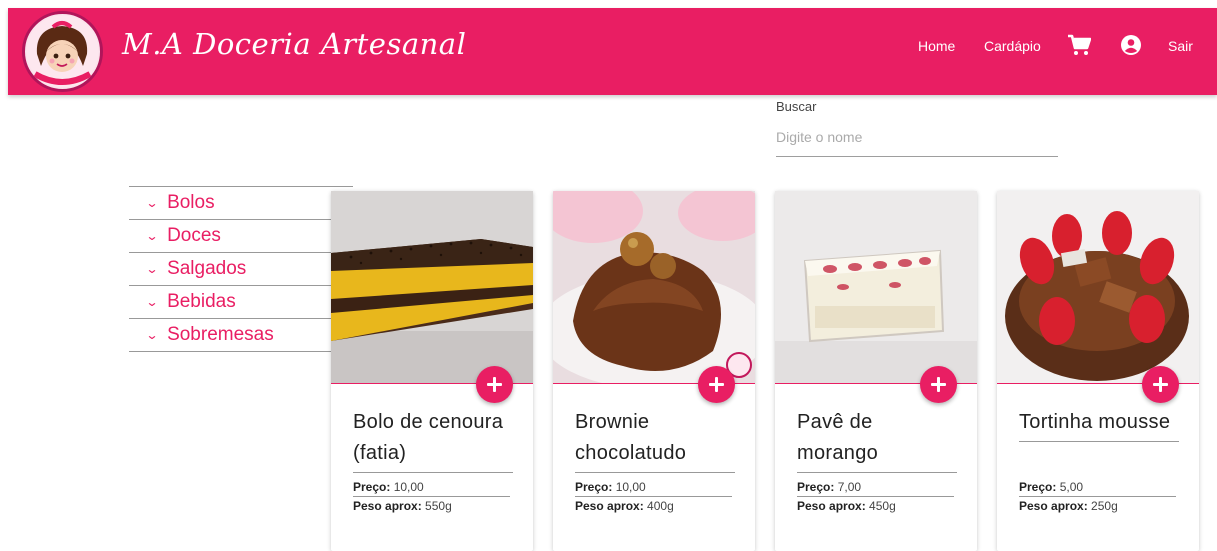  I want to click on product-weight: 250g, so click(1104, 506).